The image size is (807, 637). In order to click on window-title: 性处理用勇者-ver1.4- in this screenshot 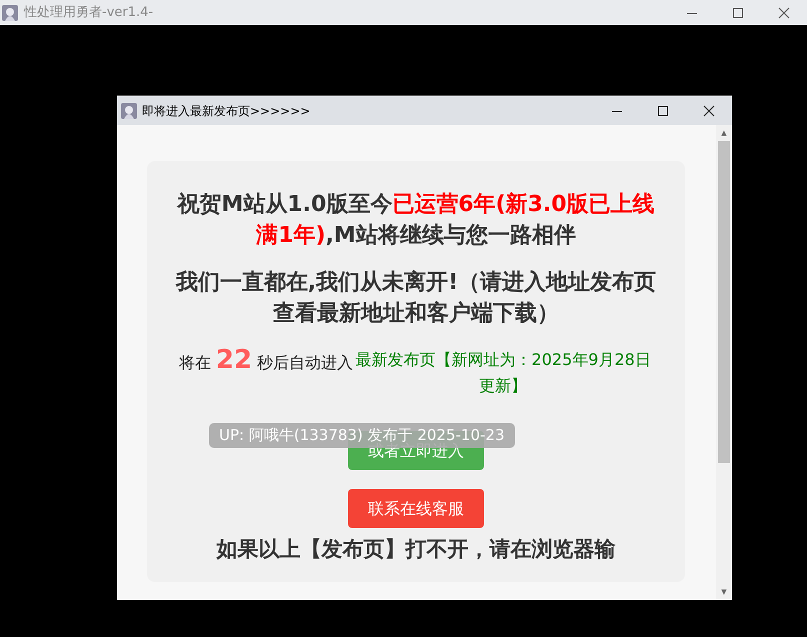, I will do `click(89, 13)`.